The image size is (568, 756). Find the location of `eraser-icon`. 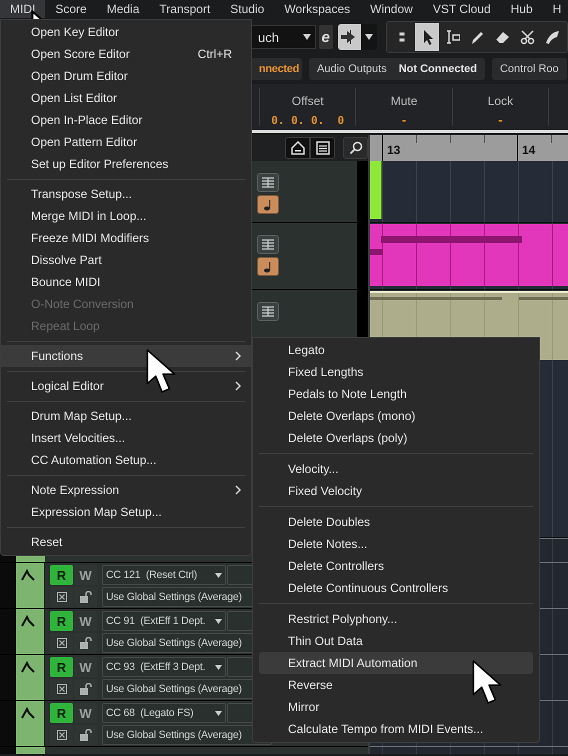

eraser-icon is located at coordinates (502, 37).